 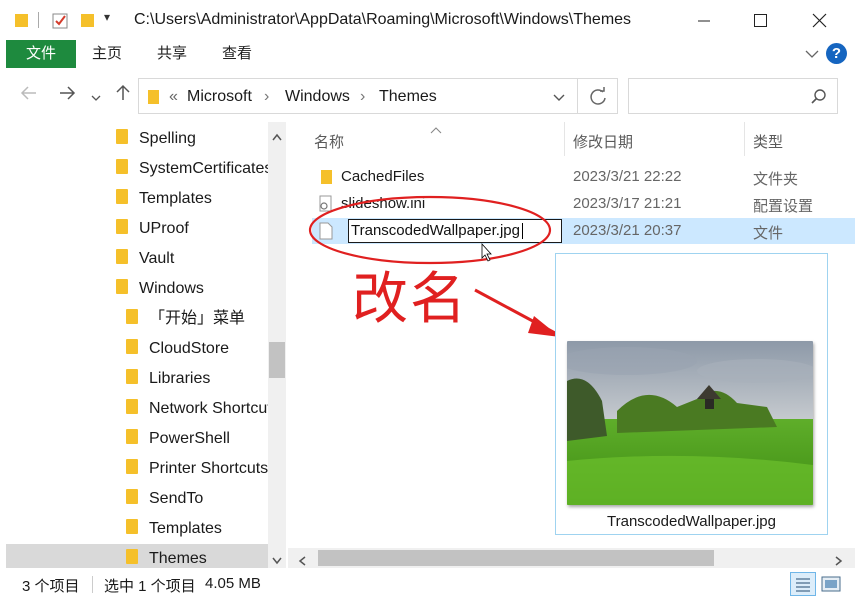 I want to click on item-count: 3 个项目, so click(x=51, y=586).